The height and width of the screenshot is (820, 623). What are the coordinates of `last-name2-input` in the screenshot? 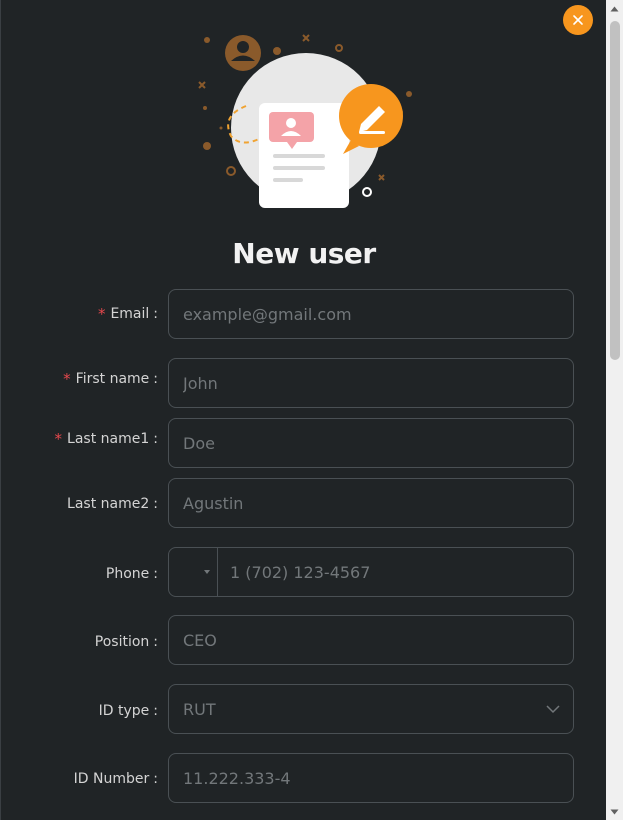 It's located at (371, 503).